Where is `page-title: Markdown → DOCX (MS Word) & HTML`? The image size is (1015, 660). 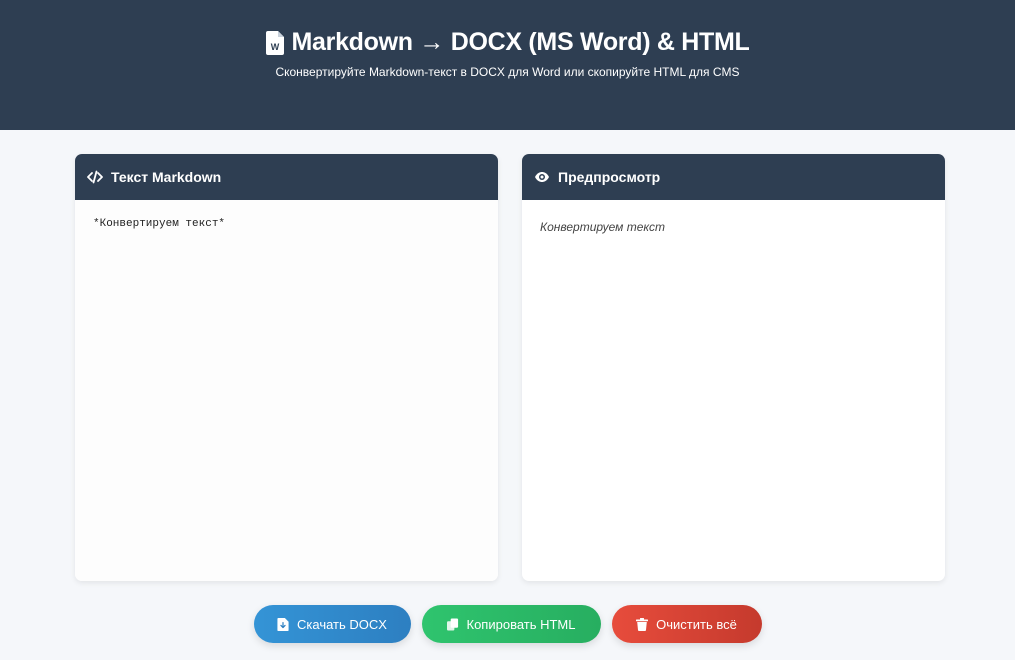 page-title: Markdown → DOCX (MS Word) & HTML is located at coordinates (520, 42).